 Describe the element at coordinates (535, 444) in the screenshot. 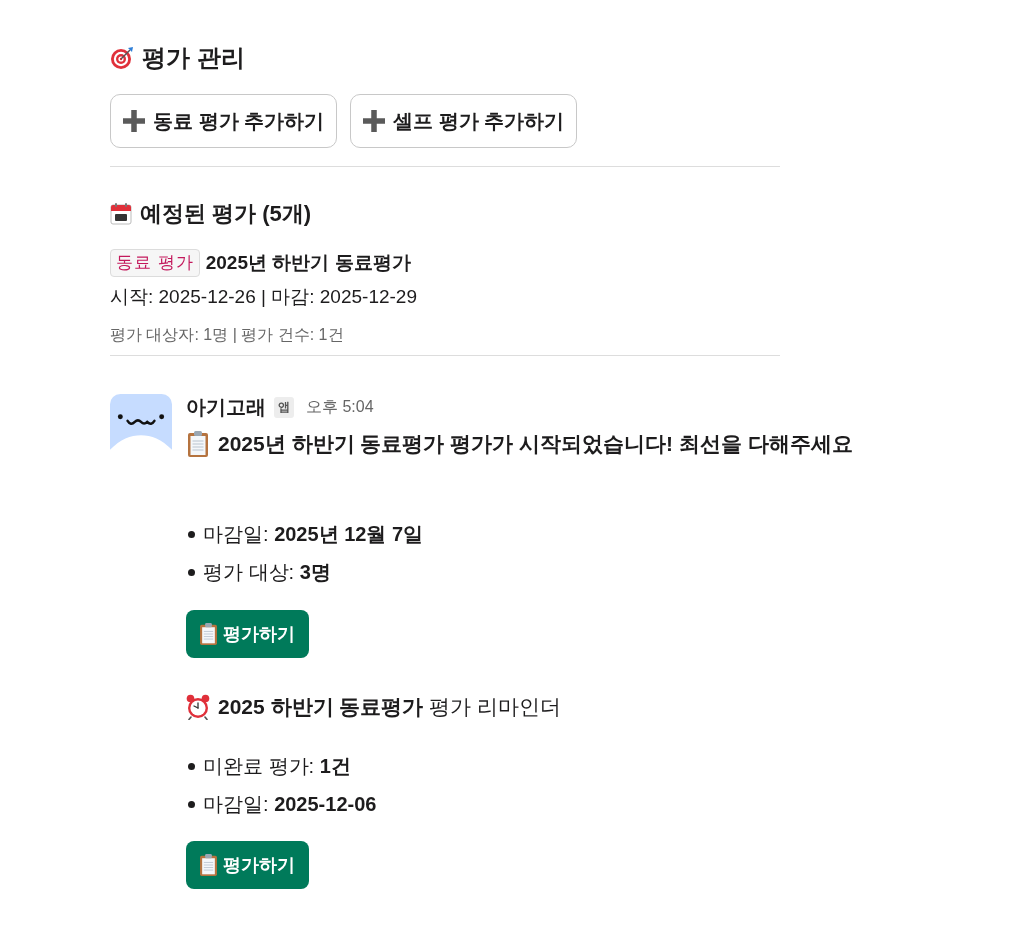

I see `message-text: 2025년 하반기 동료평가 평가가 시작되었습니다! 최선을 다해주세요` at that location.